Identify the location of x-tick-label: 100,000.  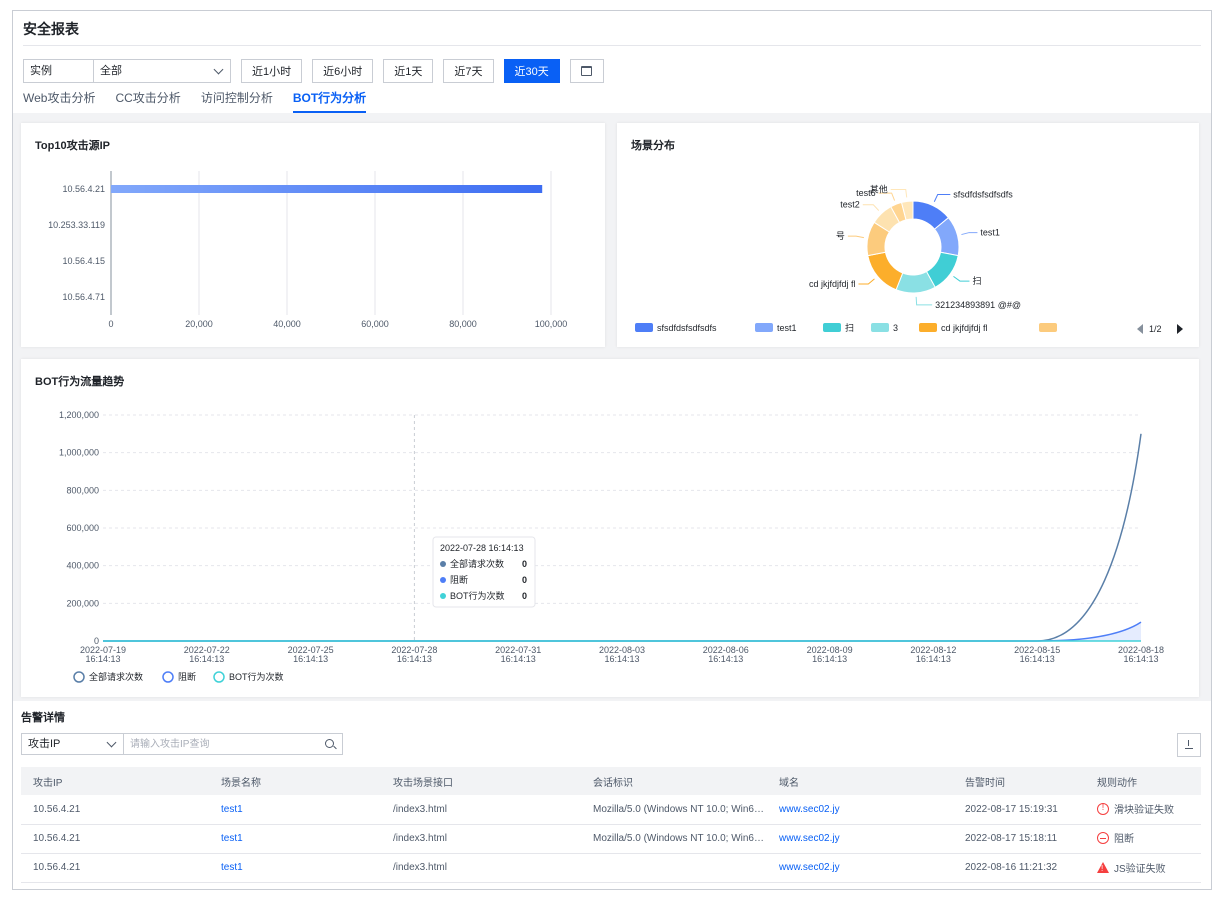
(551, 324).